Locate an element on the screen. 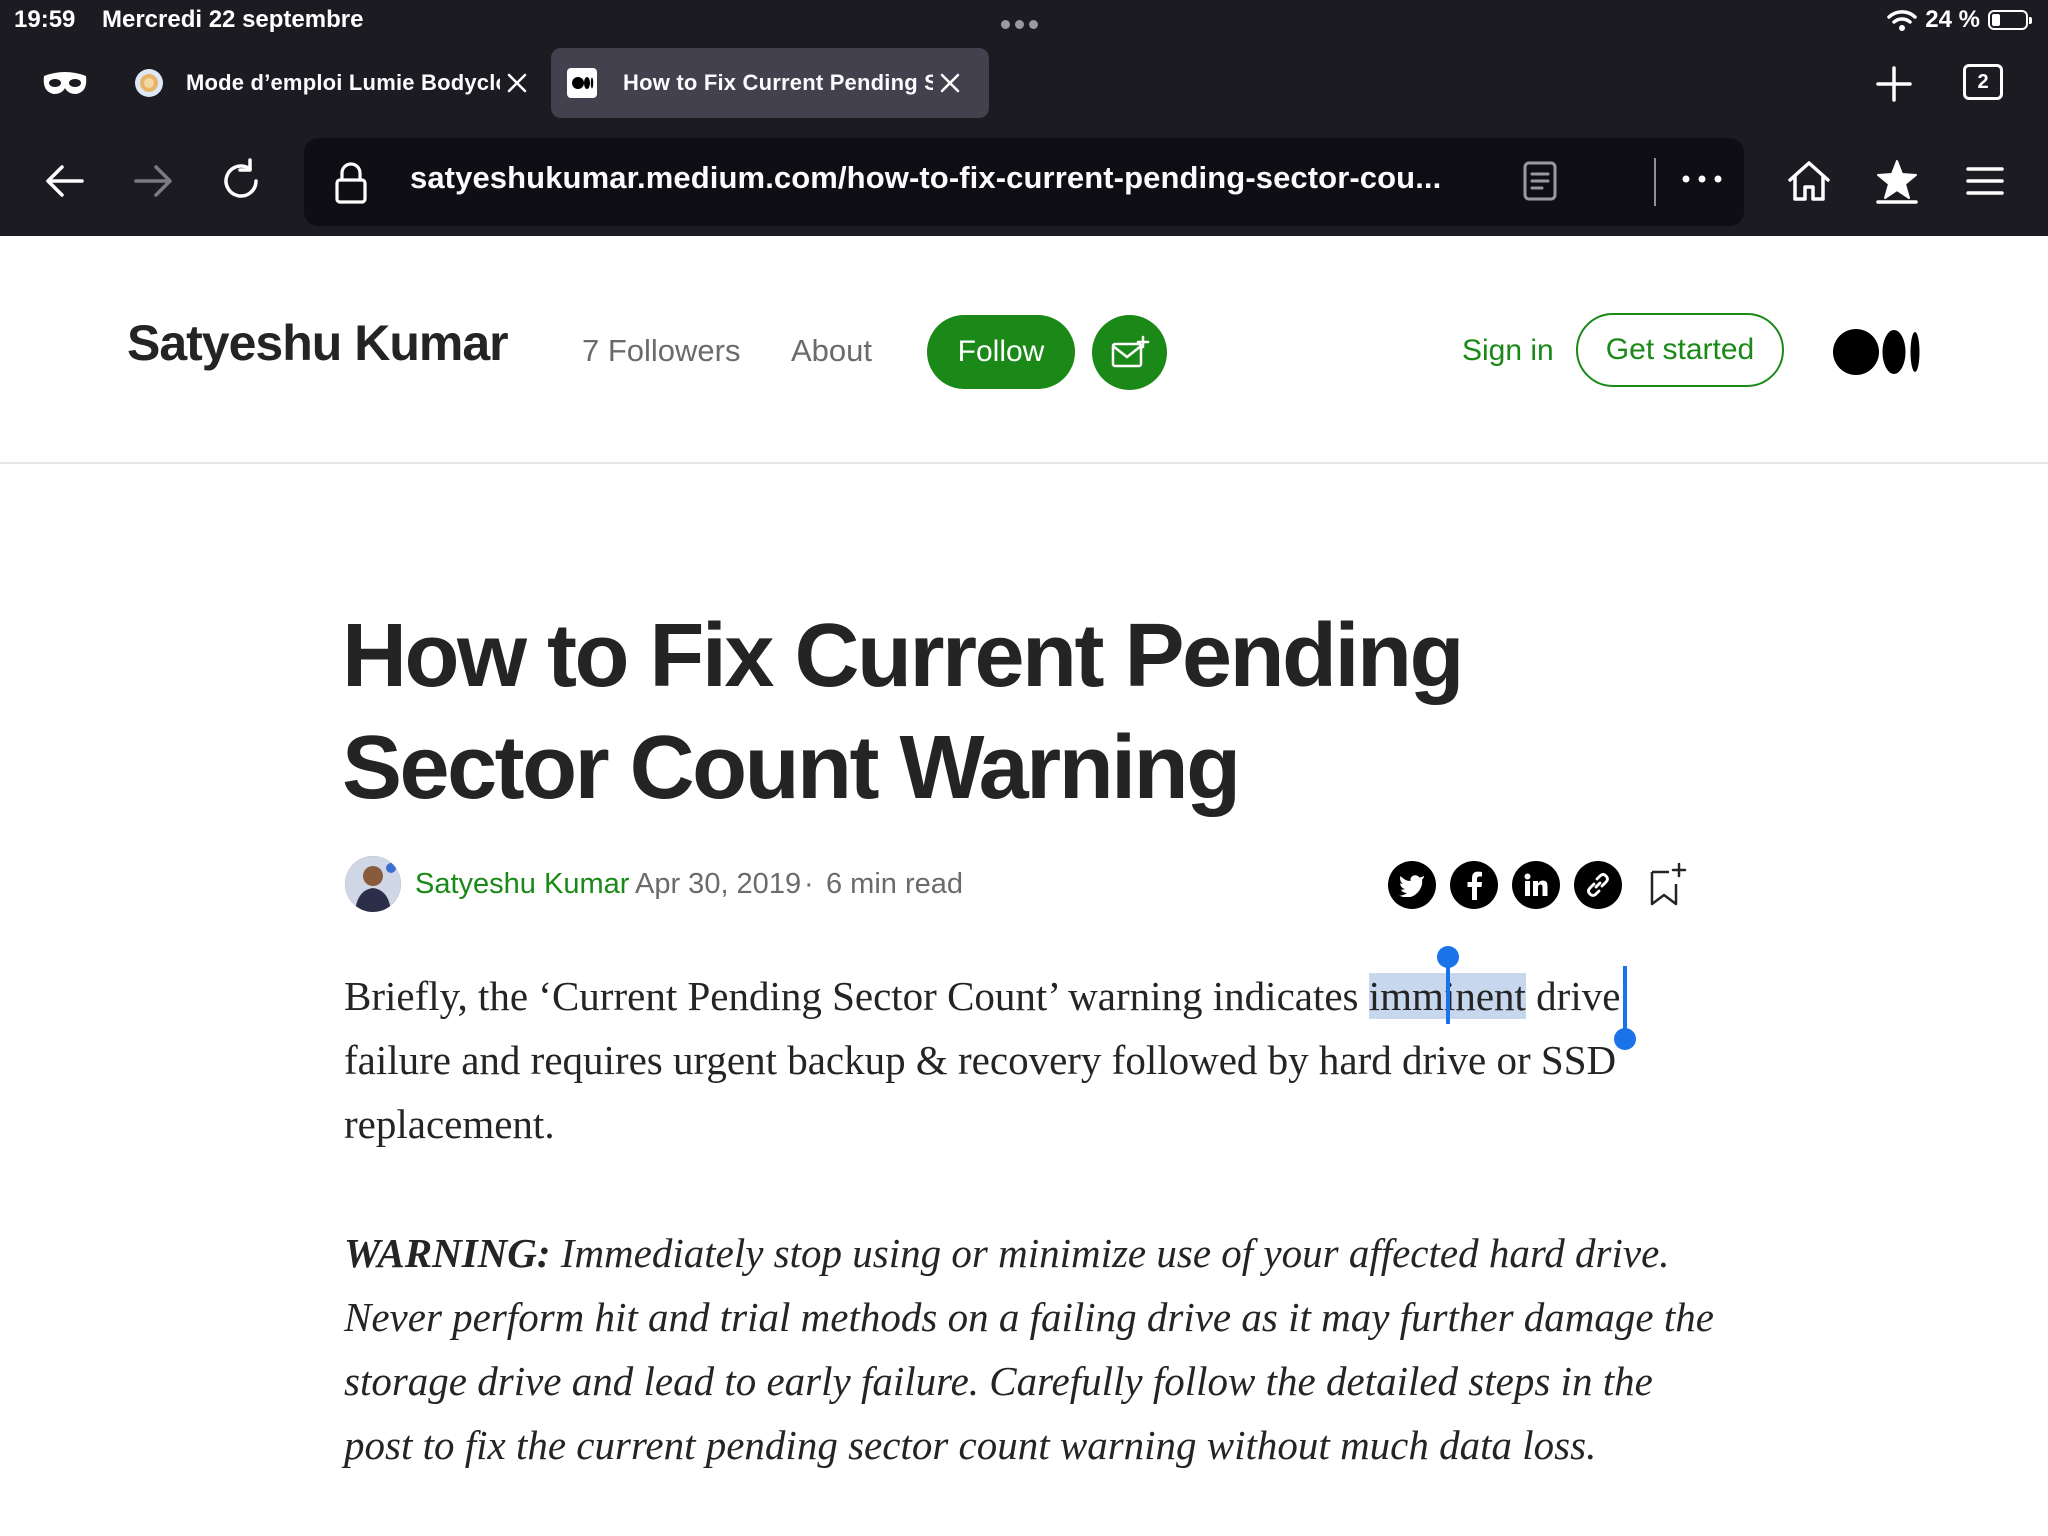  back-arrow-icon is located at coordinates (65, 181).